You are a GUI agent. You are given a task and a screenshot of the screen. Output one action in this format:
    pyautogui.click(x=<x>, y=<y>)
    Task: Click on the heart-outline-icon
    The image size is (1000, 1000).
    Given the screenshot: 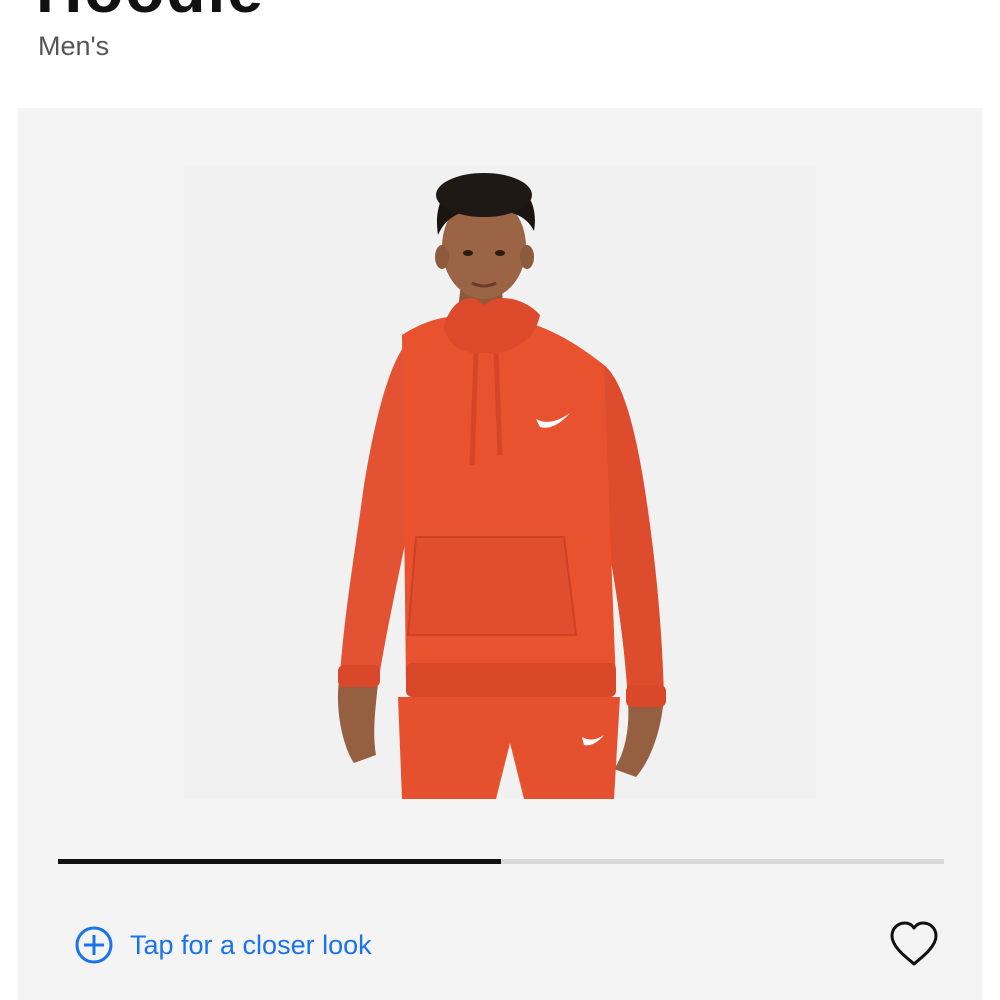 What is the action you would take?
    pyautogui.click(x=914, y=944)
    